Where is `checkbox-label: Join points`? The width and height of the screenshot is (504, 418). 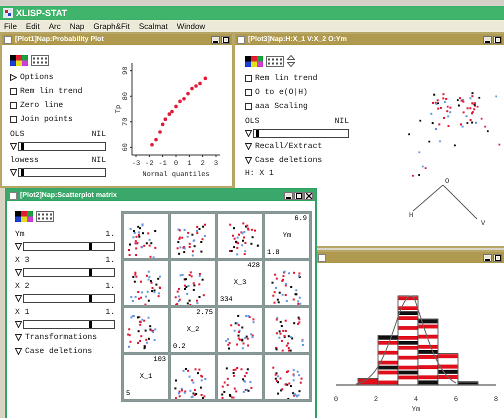
checkbox-label: Join points is located at coordinates (46, 119).